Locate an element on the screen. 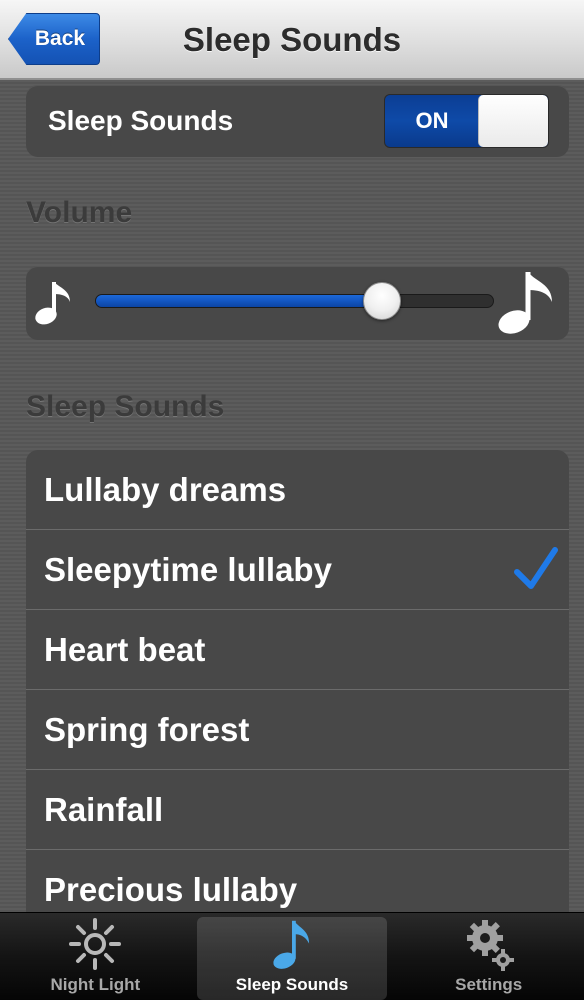  list-item: Lullaby dreams is located at coordinates (297, 490).